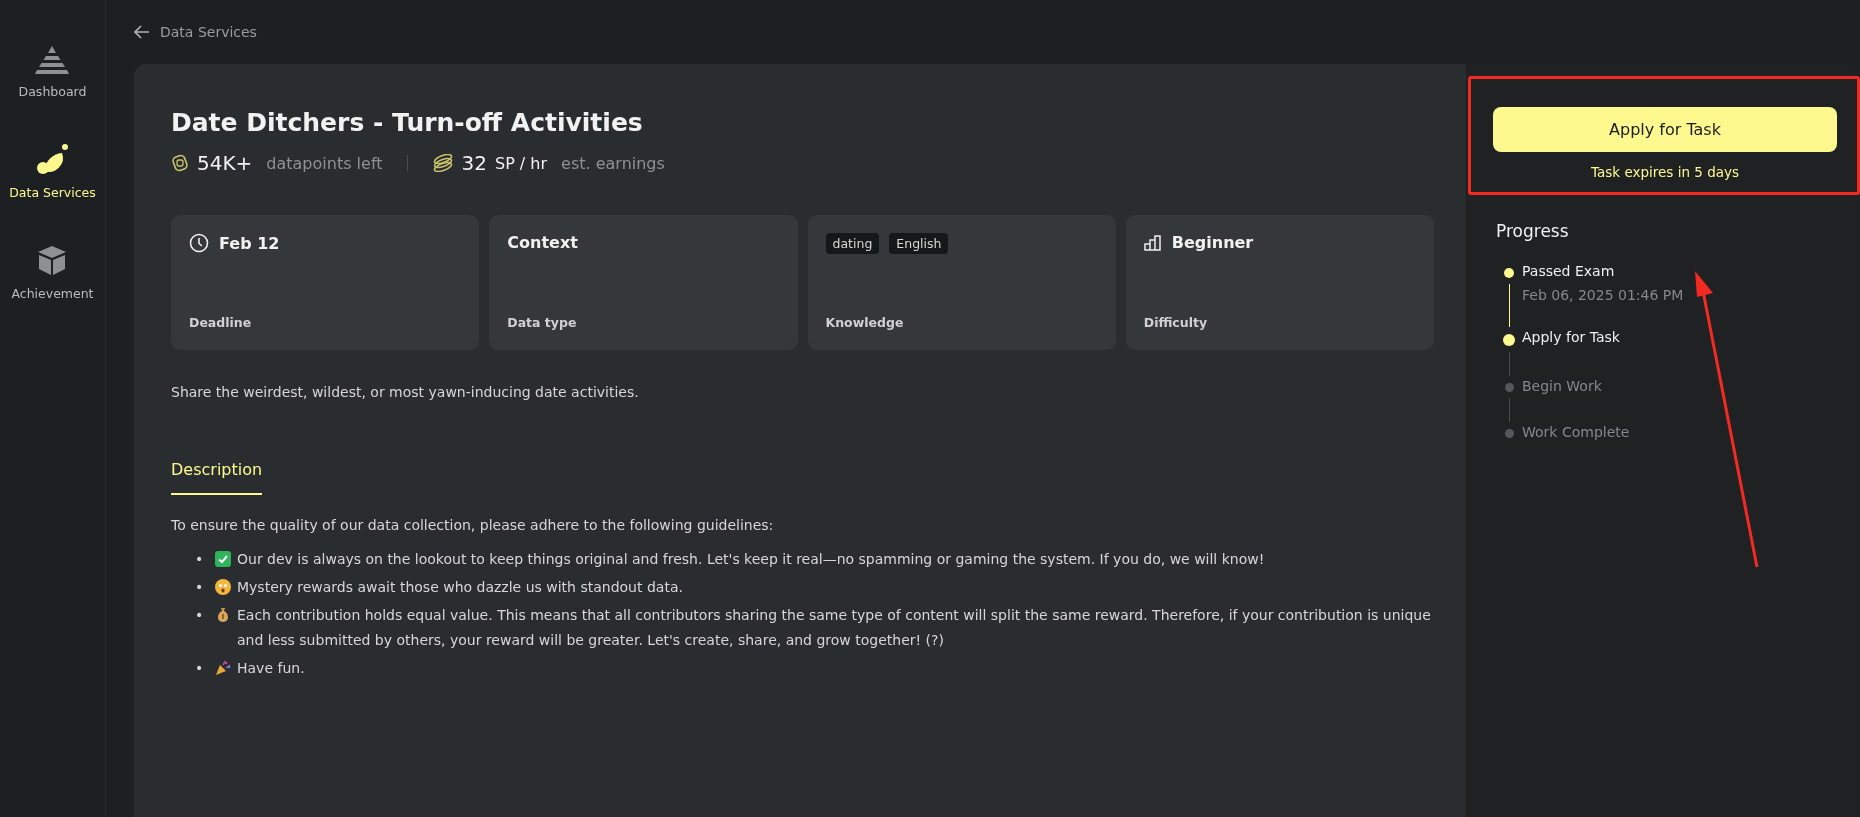 This screenshot has width=1860, height=817. I want to click on info-label: Deadline, so click(221, 322).